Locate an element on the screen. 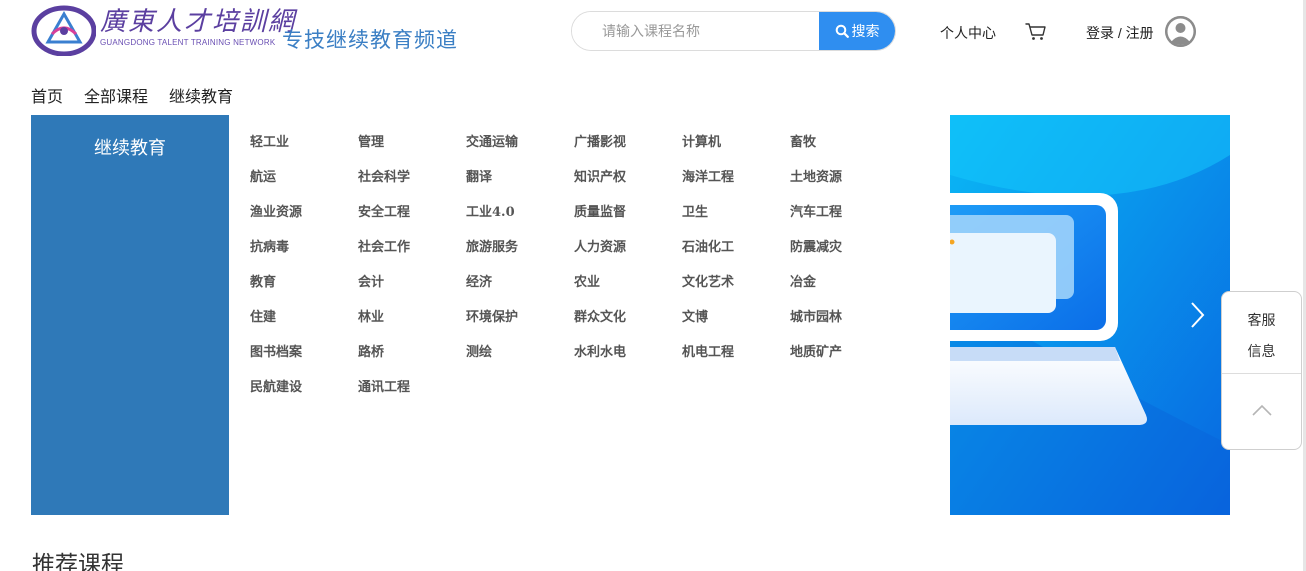 This screenshot has height=571, width=1306. nav-item-continuing-education: 继续教育 is located at coordinates (201, 95).